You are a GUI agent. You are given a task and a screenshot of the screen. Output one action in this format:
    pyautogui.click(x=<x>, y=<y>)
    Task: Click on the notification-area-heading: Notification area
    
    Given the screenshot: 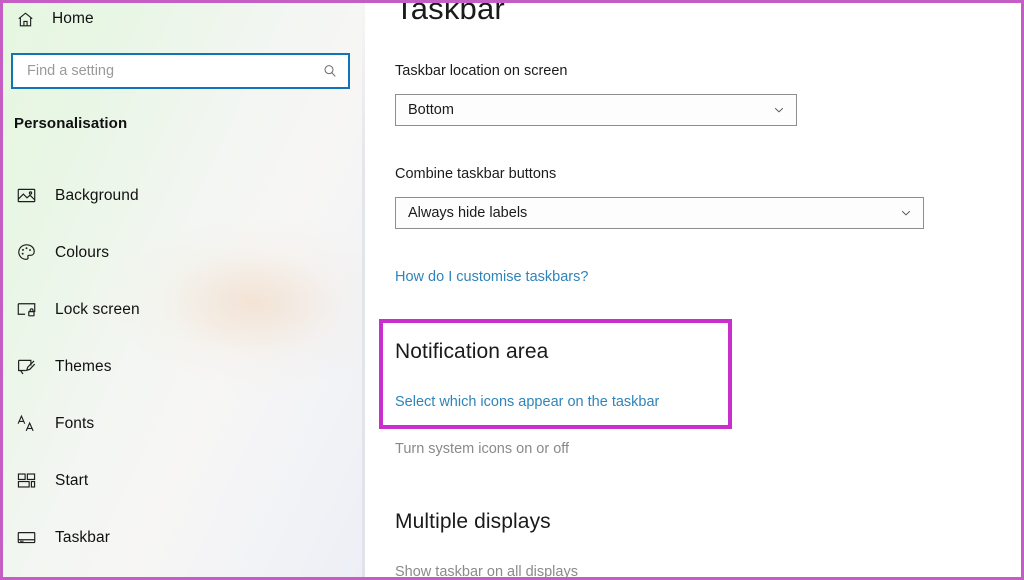 What is the action you would take?
    pyautogui.click(x=472, y=351)
    